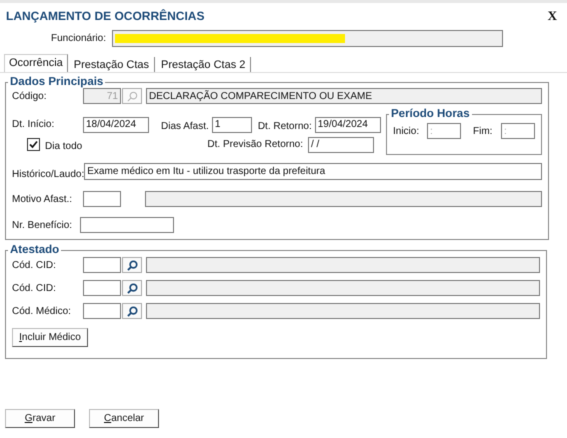 The height and width of the screenshot is (438, 567). What do you see at coordinates (232, 124) in the screenshot?
I see `input-field: 1` at bounding box center [232, 124].